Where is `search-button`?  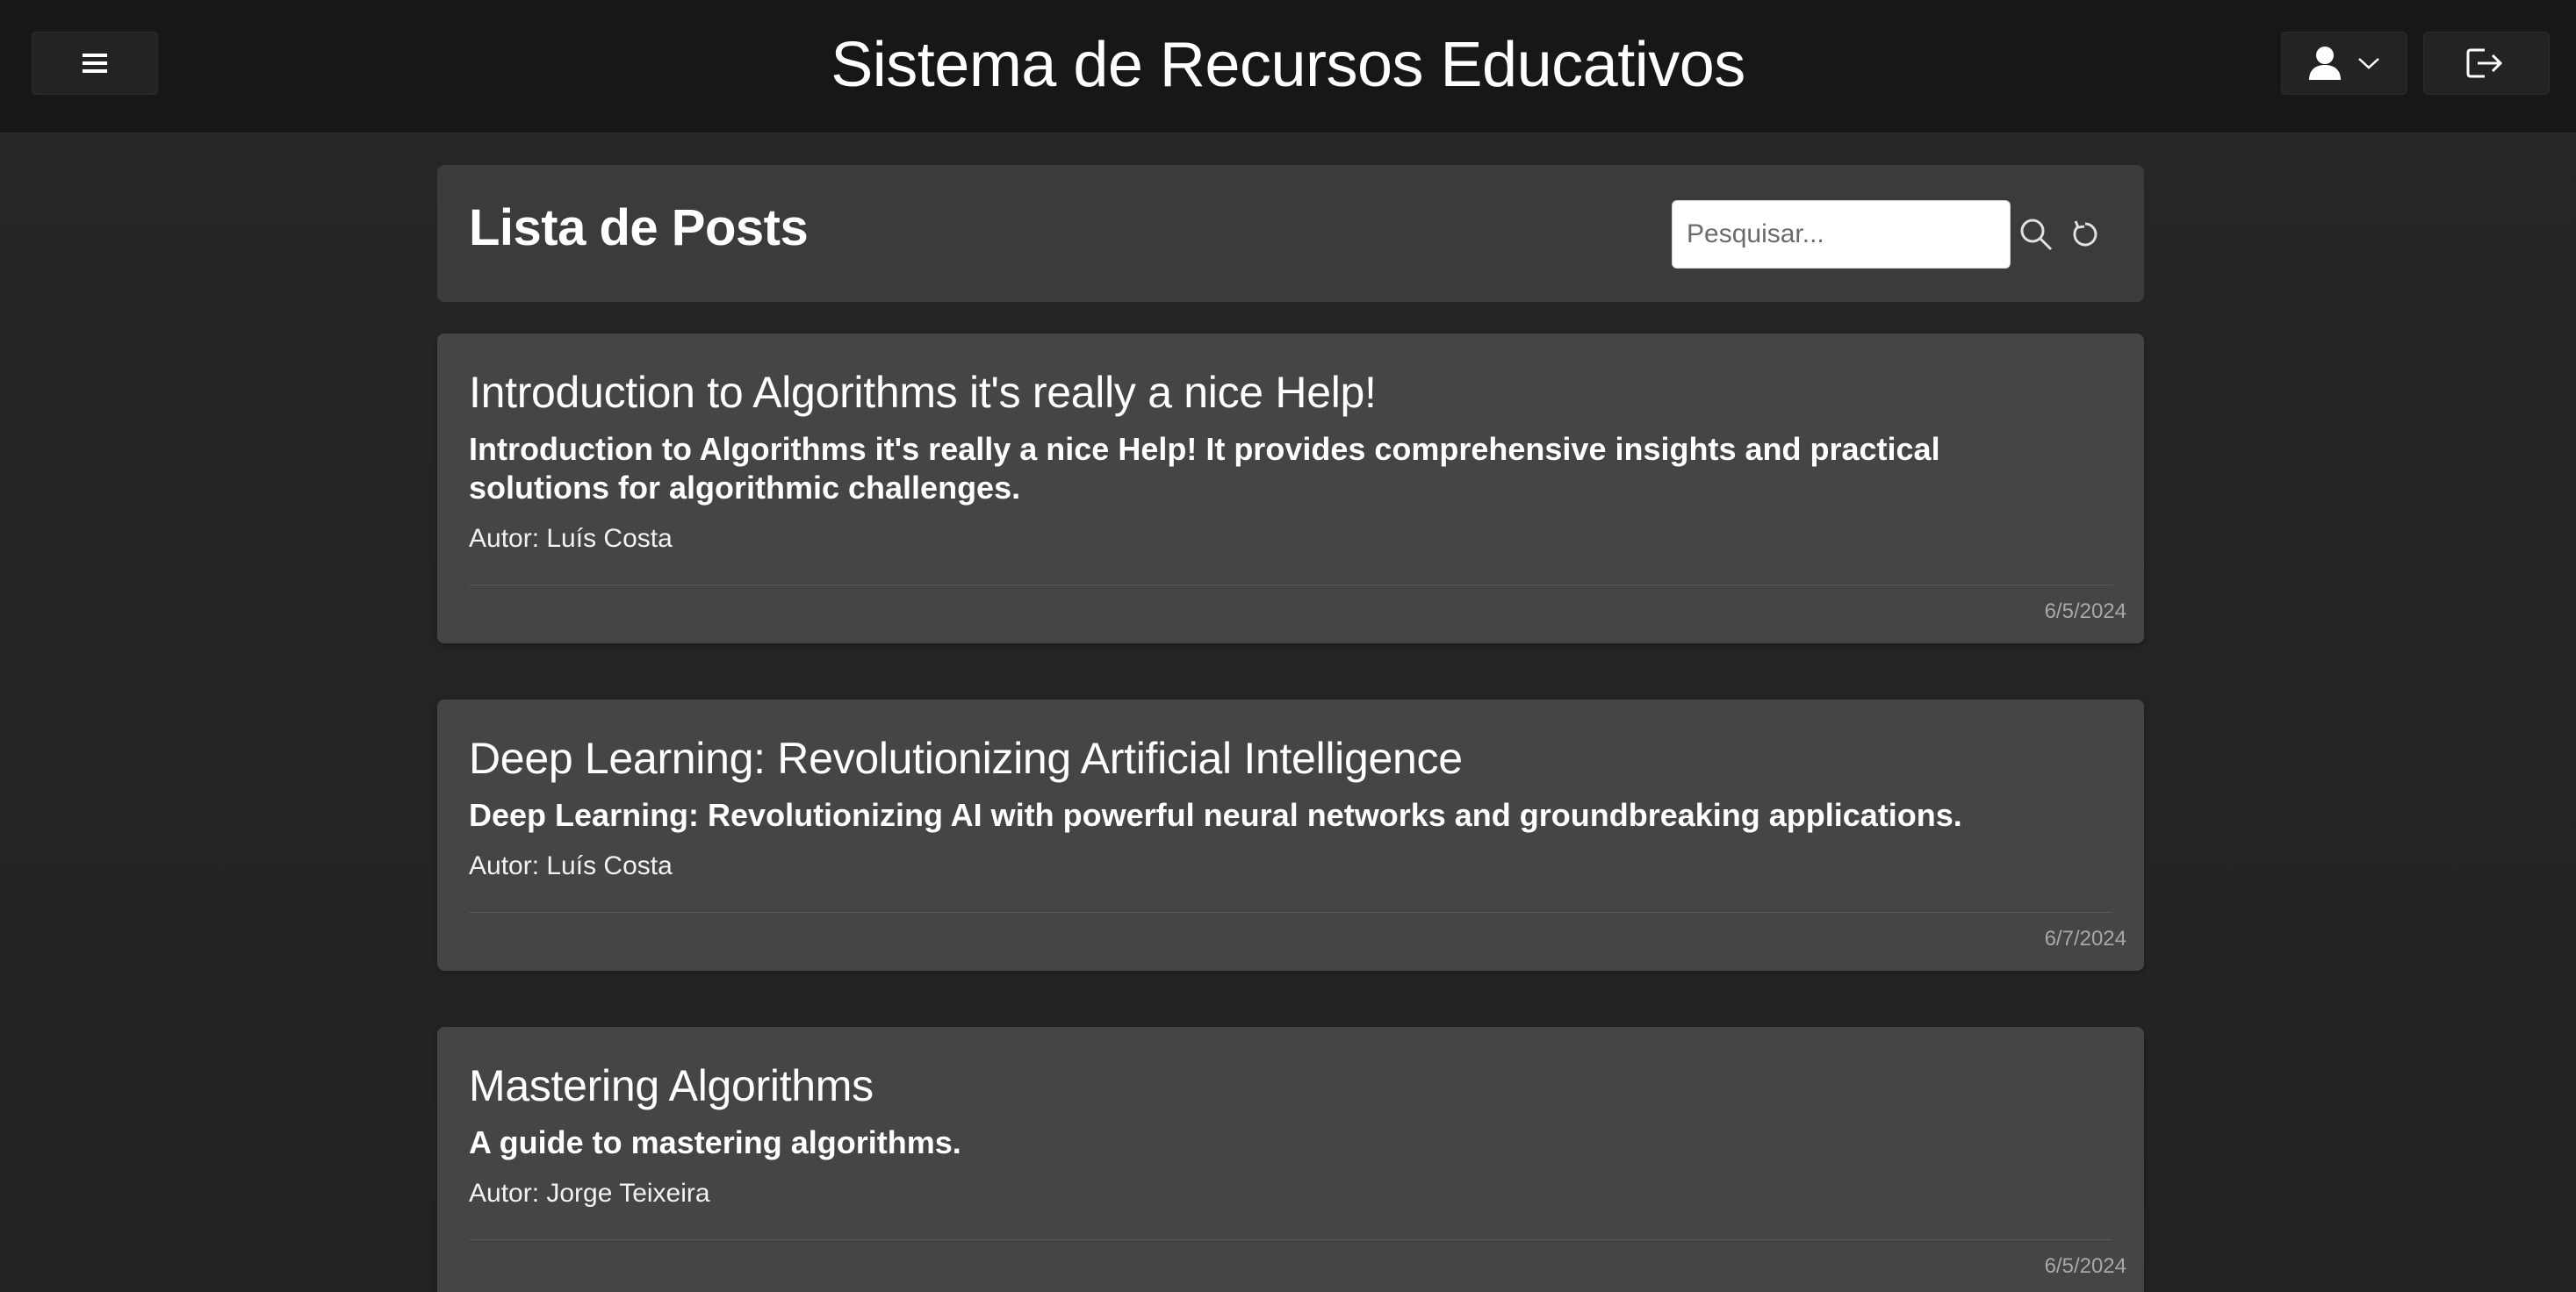
search-button is located at coordinates (2036, 234).